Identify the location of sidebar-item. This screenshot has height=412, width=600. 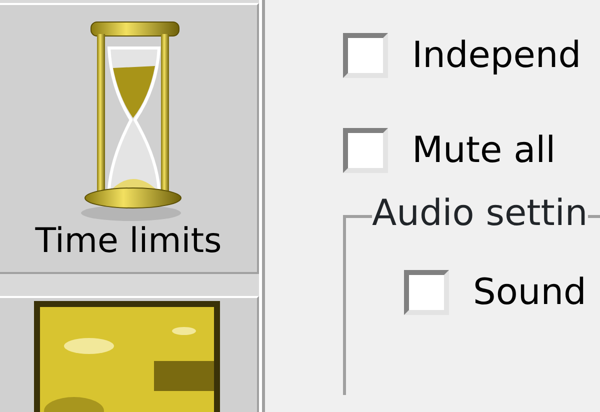
(129, 354).